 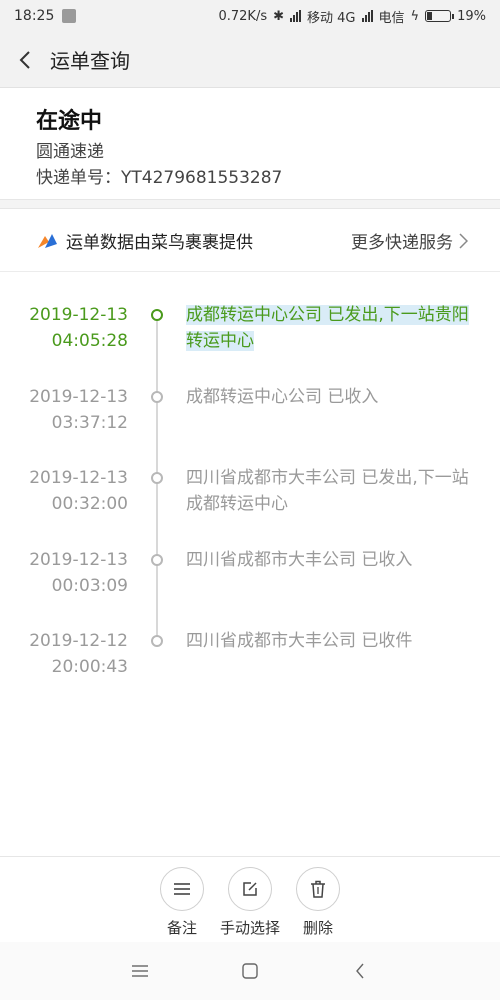 I want to click on home-button, so click(x=250, y=971).